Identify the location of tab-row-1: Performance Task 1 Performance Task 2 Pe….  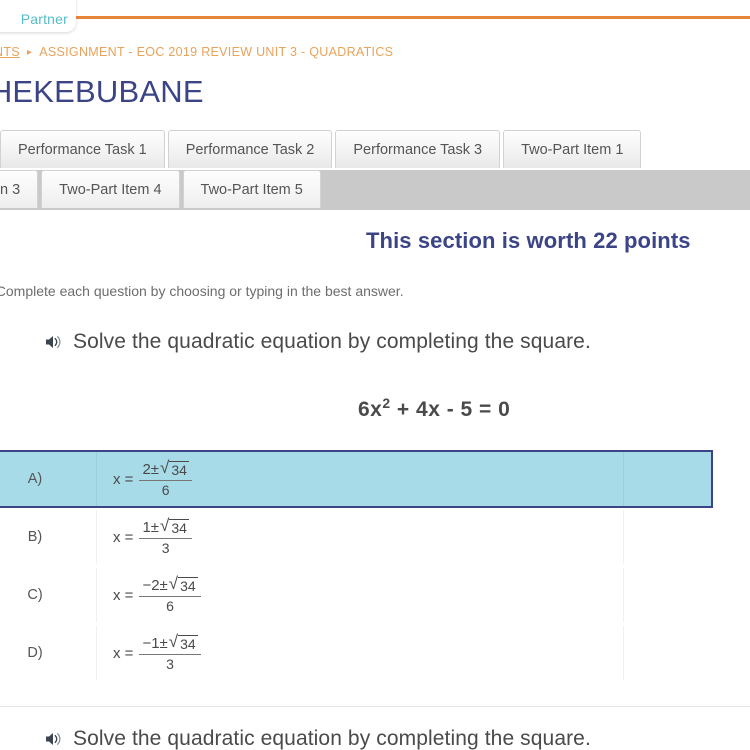
(375, 150).